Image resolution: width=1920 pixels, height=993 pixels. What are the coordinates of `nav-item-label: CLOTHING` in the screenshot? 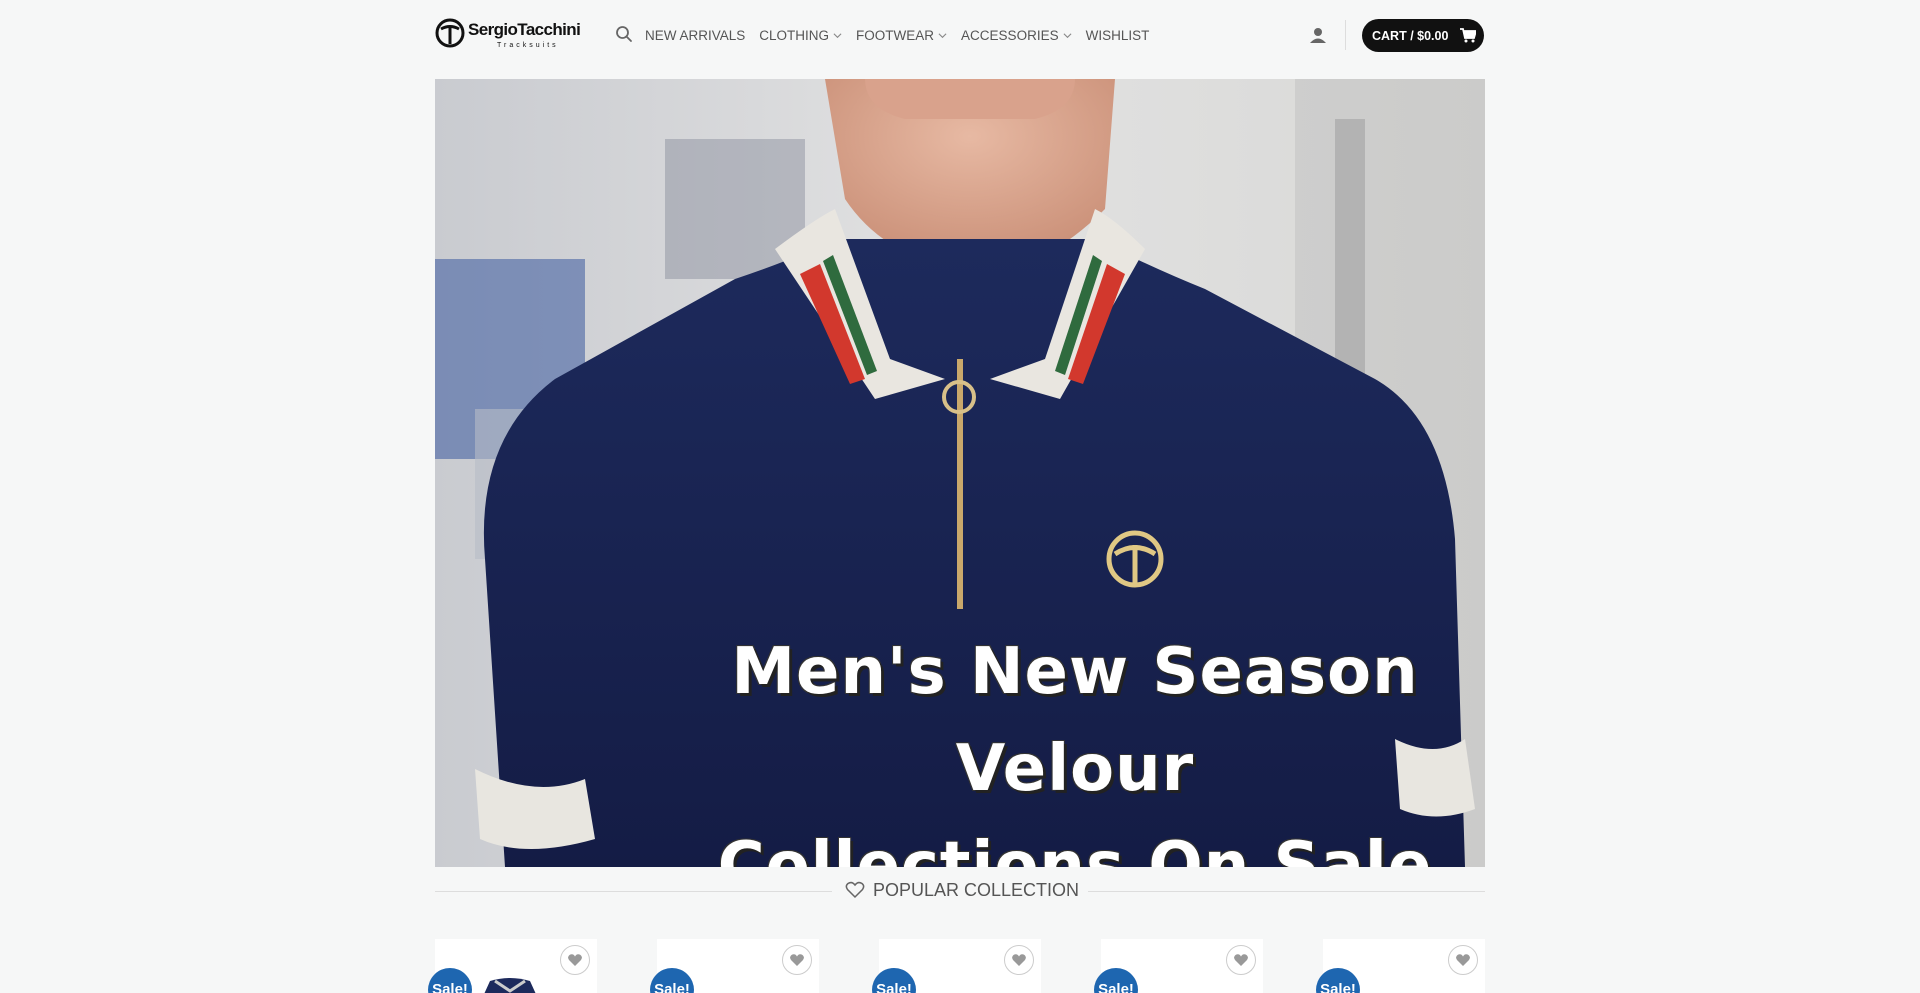 It's located at (794, 35).